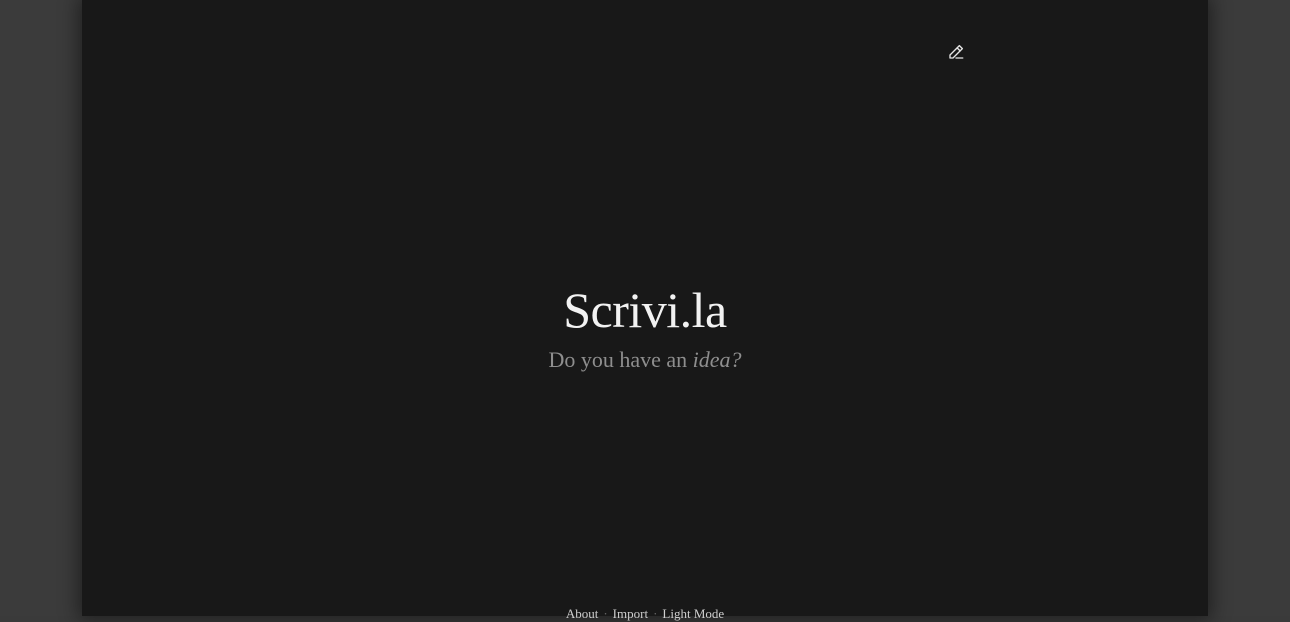 Image resolution: width=1290 pixels, height=622 pixels. Describe the element at coordinates (582, 613) in the screenshot. I see `footer-link-about: About` at that location.